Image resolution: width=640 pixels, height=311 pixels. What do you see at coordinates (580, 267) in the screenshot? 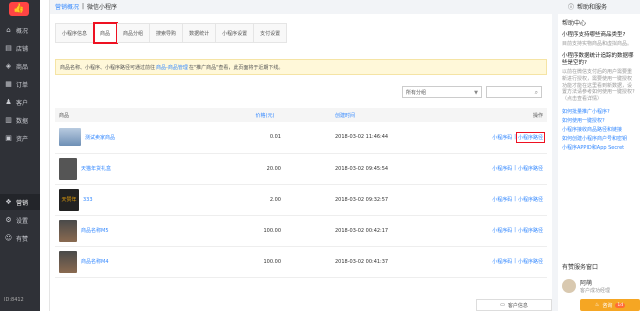
I see `service-window-title: 有赞服务窗口` at bounding box center [580, 267].